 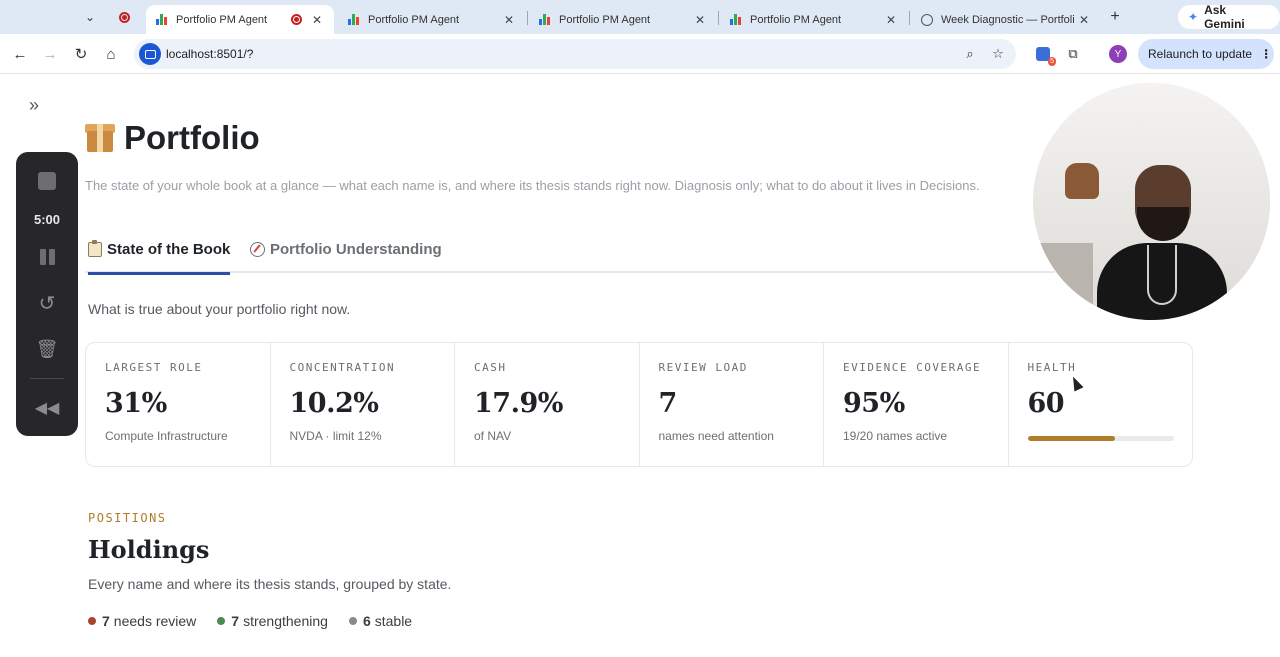 I want to click on metric-value: 10.2%, so click(x=334, y=403).